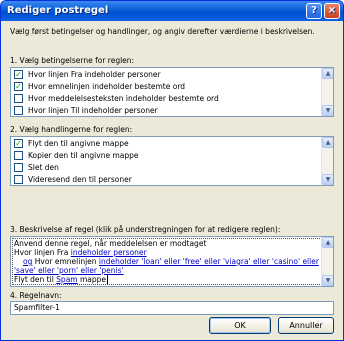  I want to click on condition-label: Hvor emnelinjen indeholder bestemte ord, so click(107, 86).